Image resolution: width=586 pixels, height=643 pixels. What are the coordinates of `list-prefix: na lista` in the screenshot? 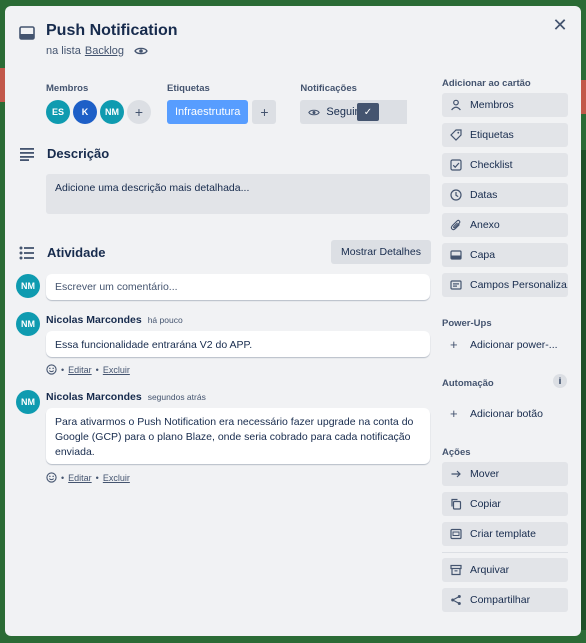 It's located at (63, 51).